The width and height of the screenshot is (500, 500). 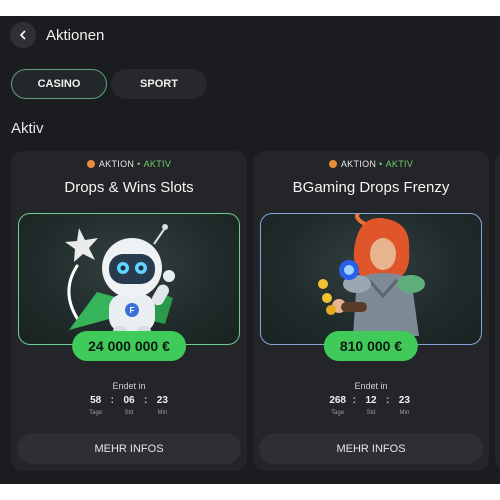 I want to click on page-title: Aktionen, so click(x=75, y=35).